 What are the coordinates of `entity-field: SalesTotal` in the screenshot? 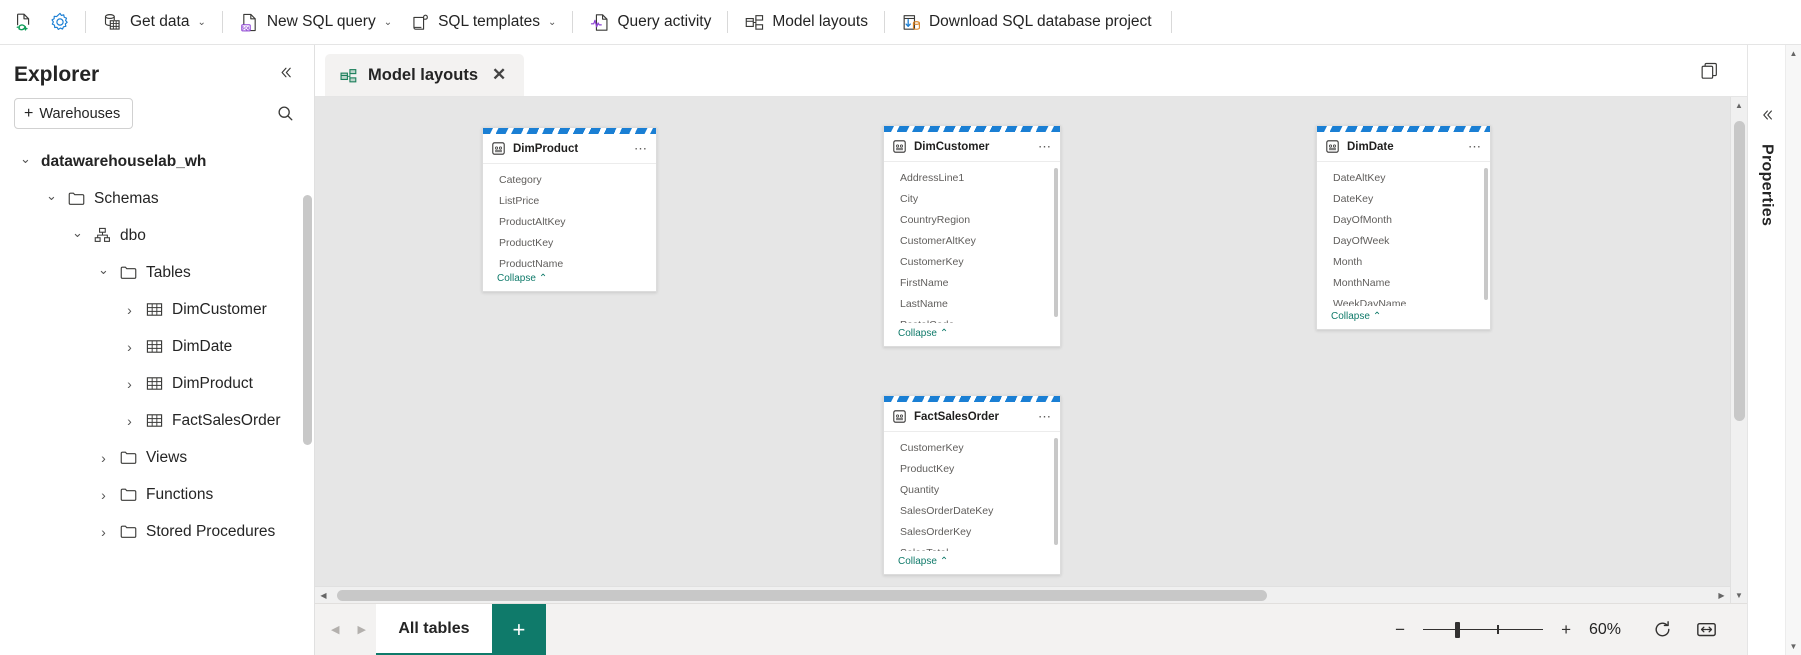 It's located at (972, 547).